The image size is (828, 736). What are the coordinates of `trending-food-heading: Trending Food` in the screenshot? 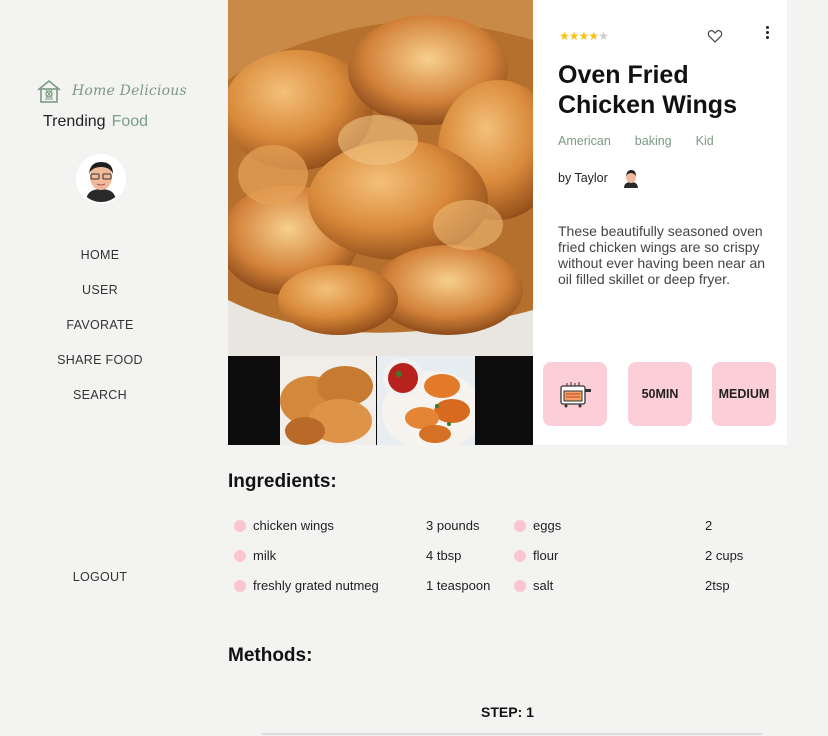 It's located at (95, 122).